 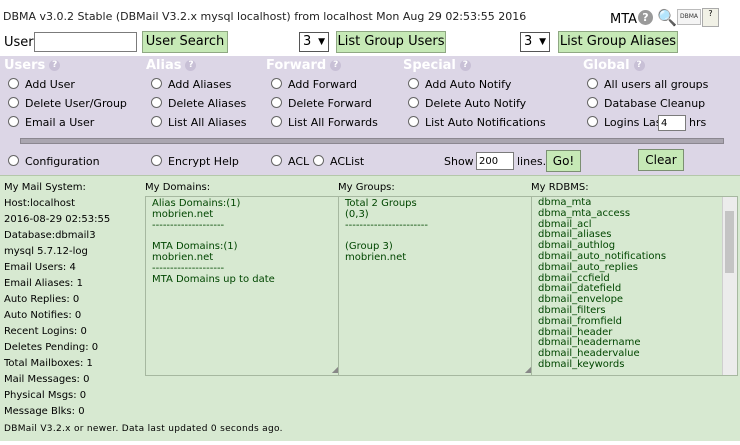 I want to click on option-database-cleanup: Database Cleanup, so click(x=646, y=103).